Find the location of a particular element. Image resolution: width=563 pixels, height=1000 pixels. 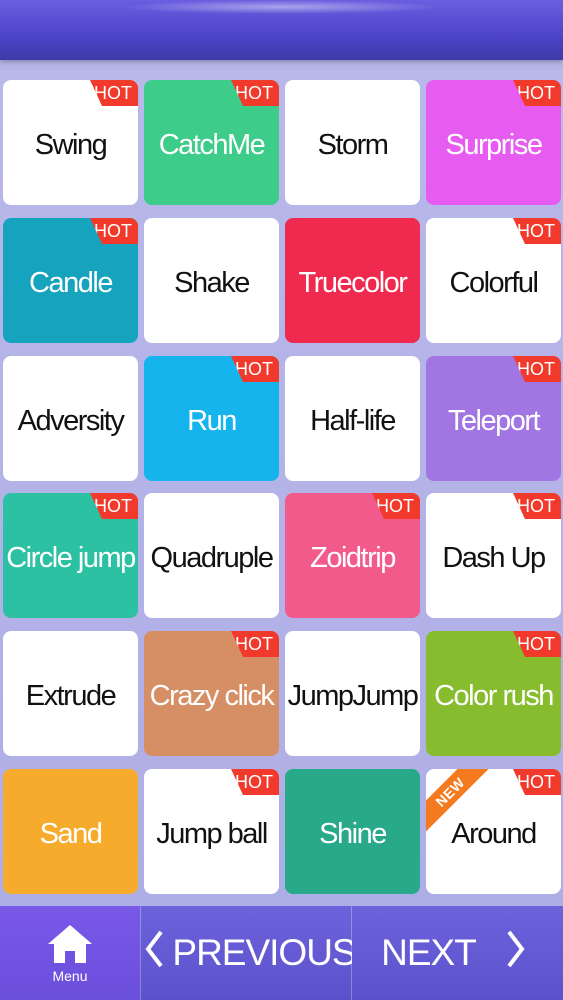

menu-label: Menu is located at coordinates (70, 976).